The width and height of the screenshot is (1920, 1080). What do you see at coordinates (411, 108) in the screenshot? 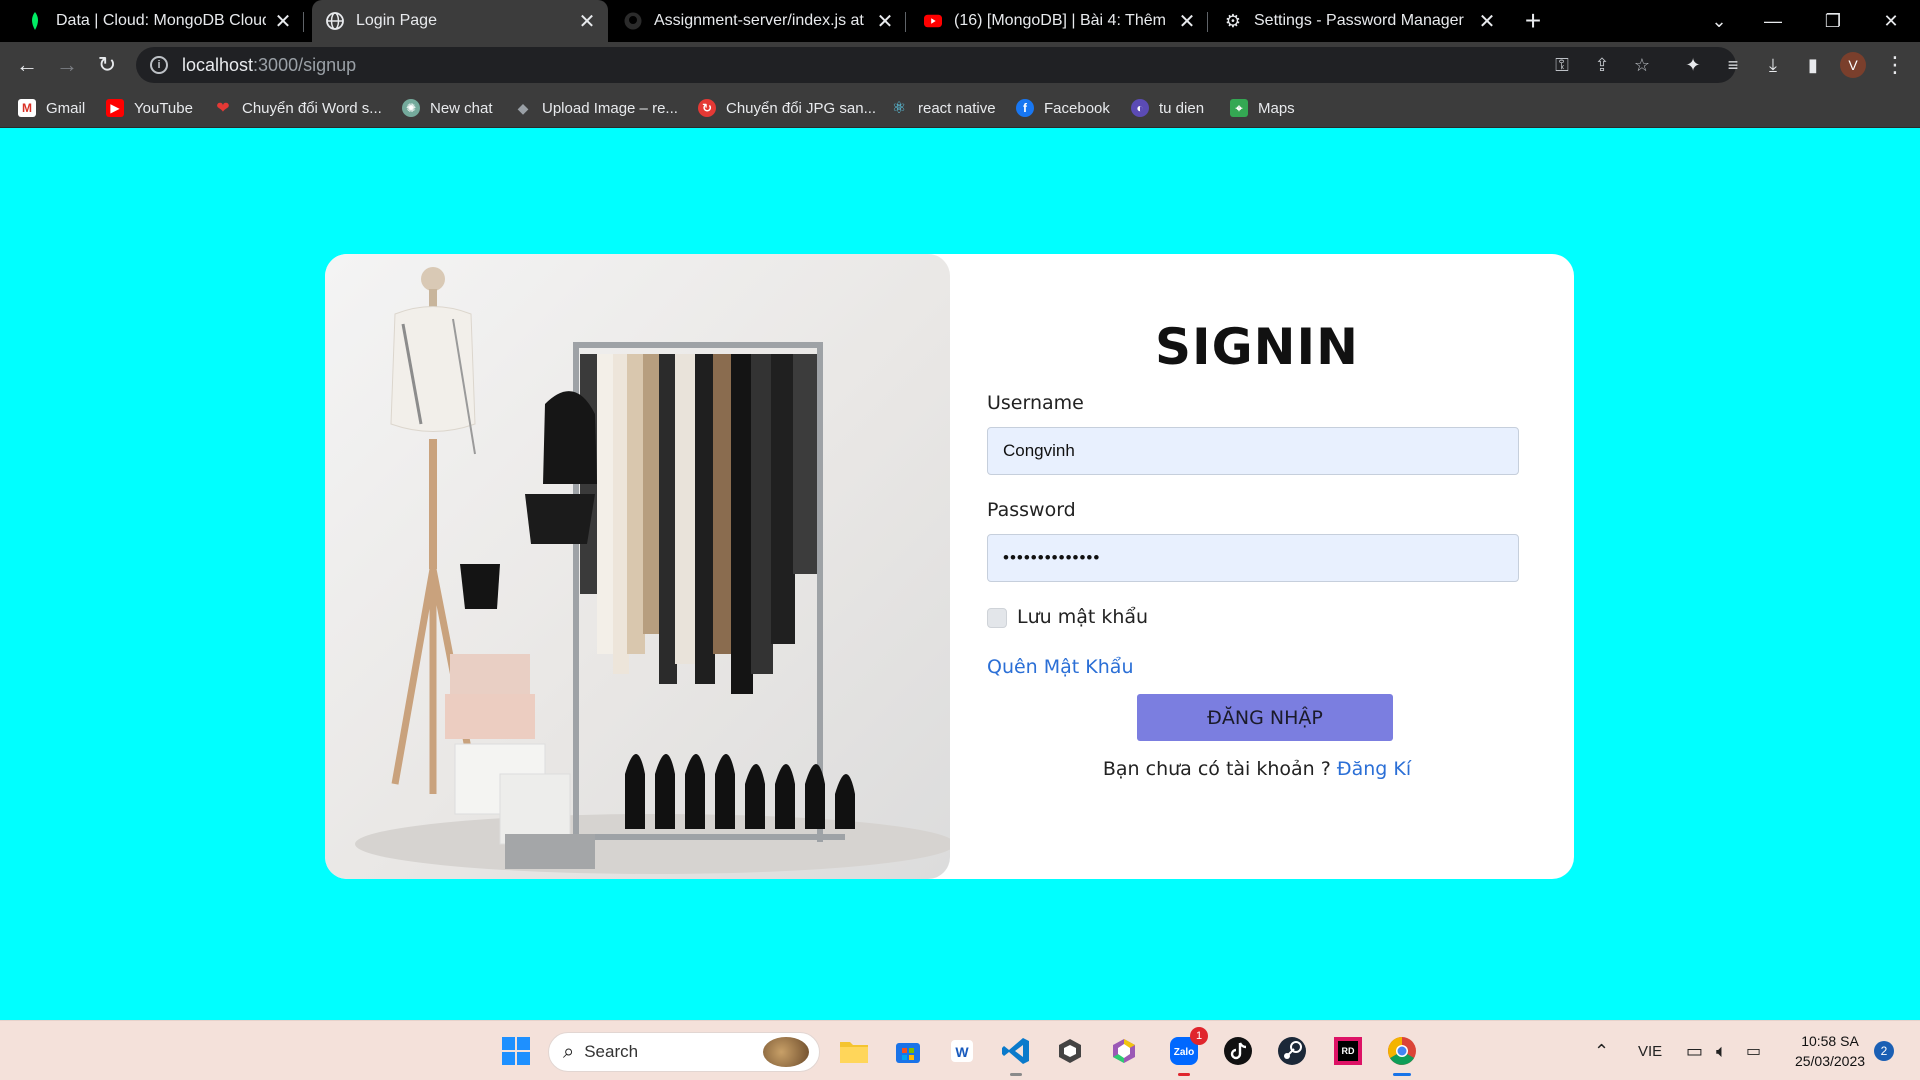
I see `openai-icon: ✺` at bounding box center [411, 108].